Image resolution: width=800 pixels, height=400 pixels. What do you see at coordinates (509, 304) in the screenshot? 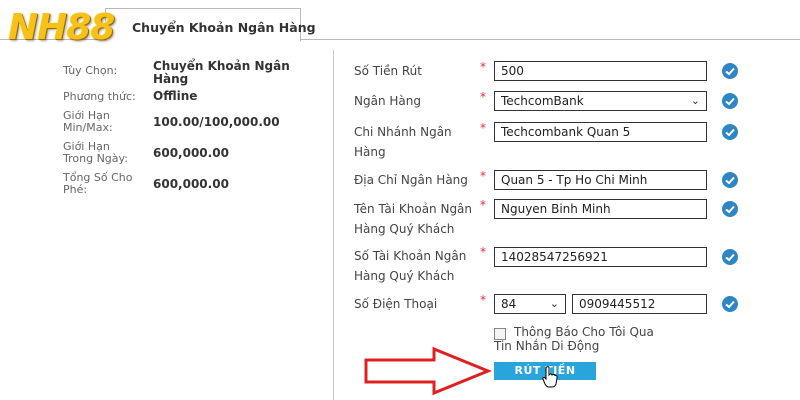
I see `country-code-value: 84` at bounding box center [509, 304].